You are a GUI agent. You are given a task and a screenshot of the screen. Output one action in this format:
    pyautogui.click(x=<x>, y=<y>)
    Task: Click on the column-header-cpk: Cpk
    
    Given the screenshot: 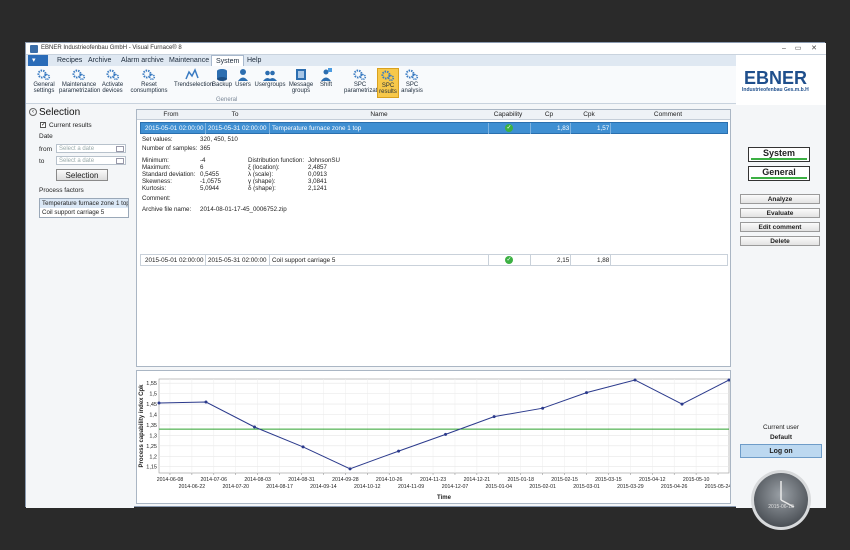 What is the action you would take?
    pyautogui.click(x=589, y=114)
    